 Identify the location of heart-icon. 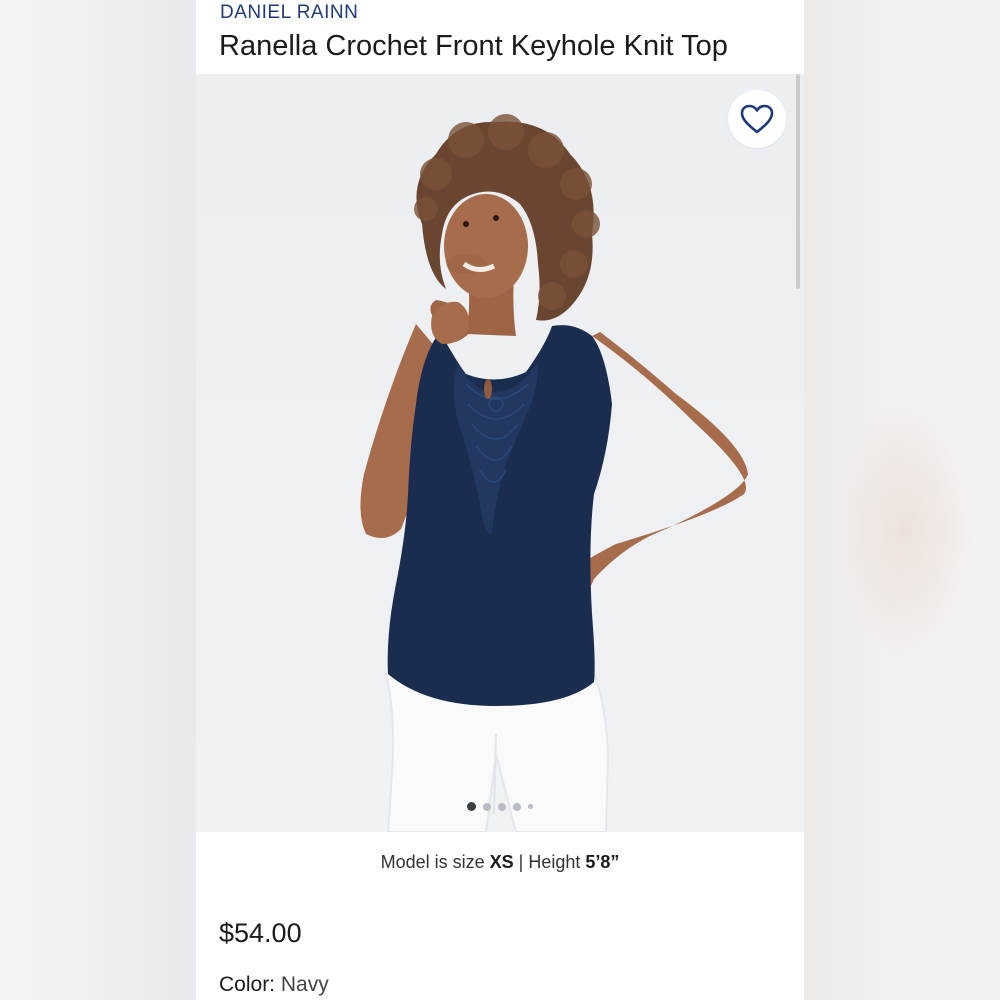
(757, 119).